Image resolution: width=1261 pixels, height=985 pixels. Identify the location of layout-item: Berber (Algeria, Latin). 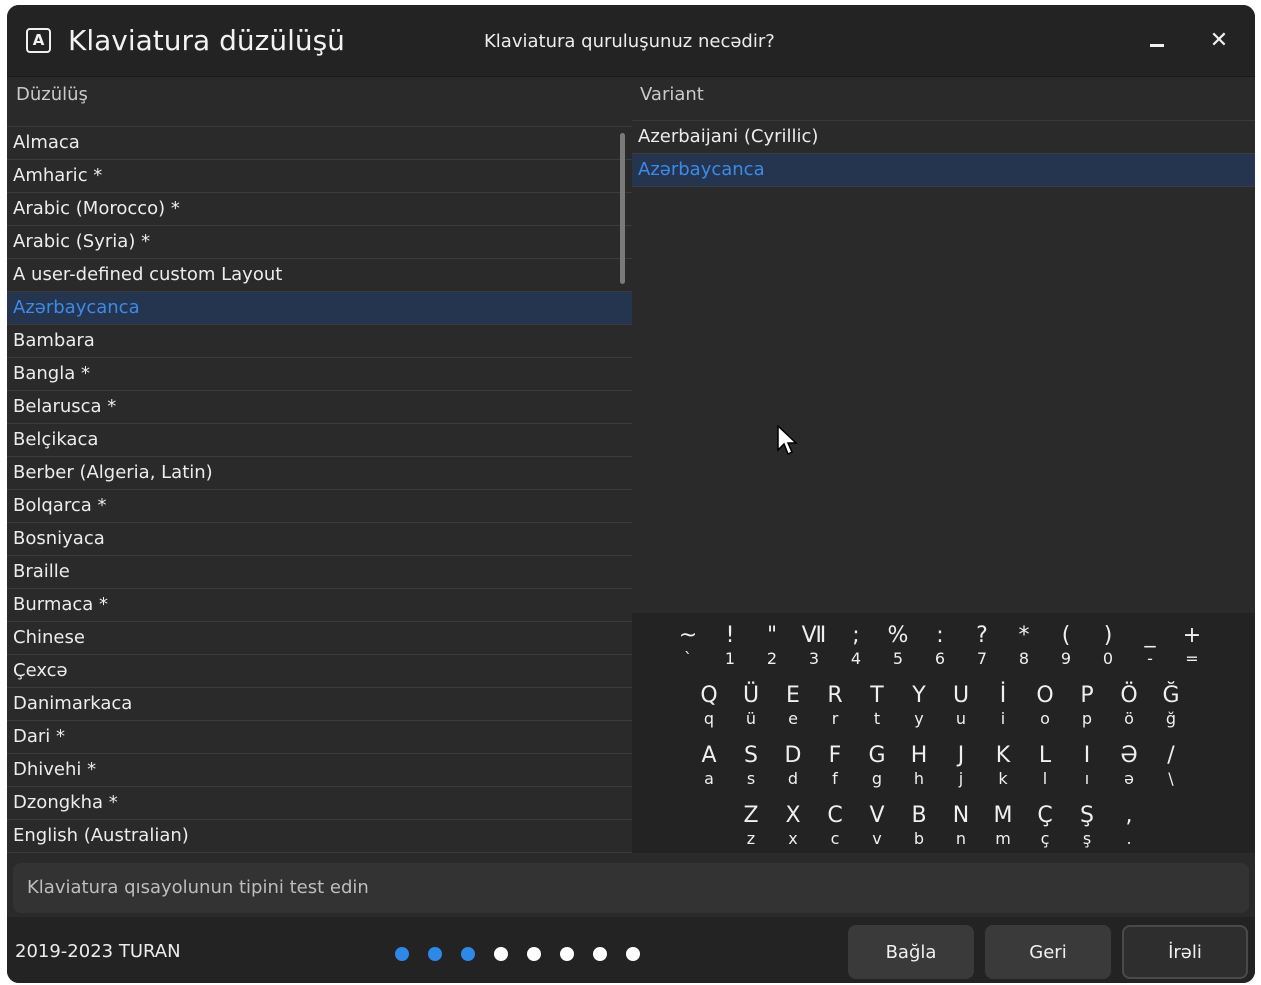
(319, 473).